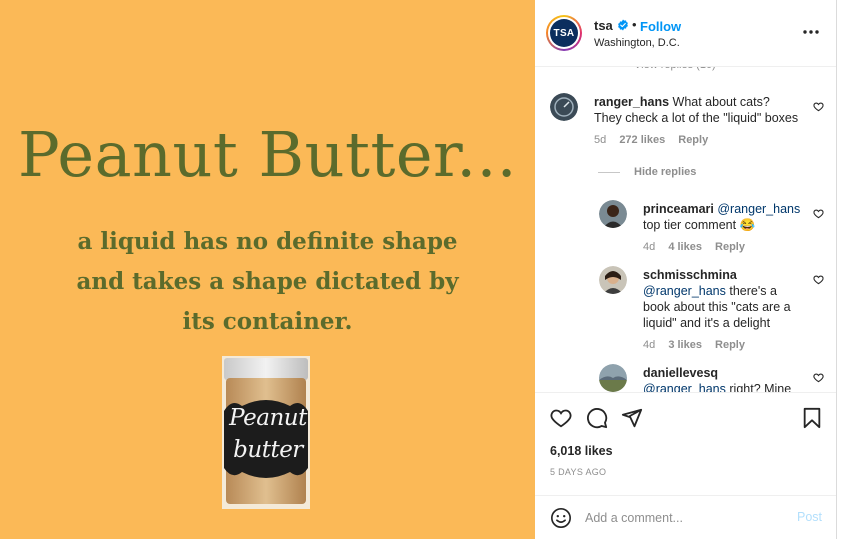  Describe the element at coordinates (690, 275) in the screenshot. I see `reply-username: schmisschmina` at that location.